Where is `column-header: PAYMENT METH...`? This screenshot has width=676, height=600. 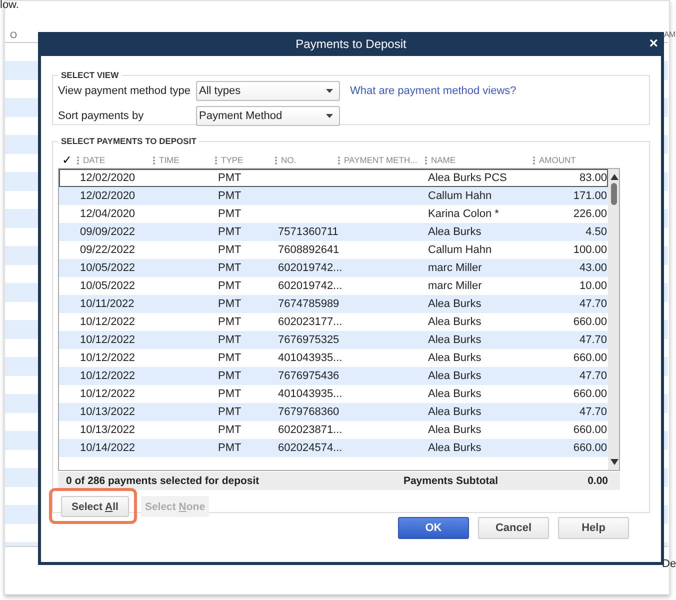 column-header: PAYMENT METH... is located at coordinates (381, 159).